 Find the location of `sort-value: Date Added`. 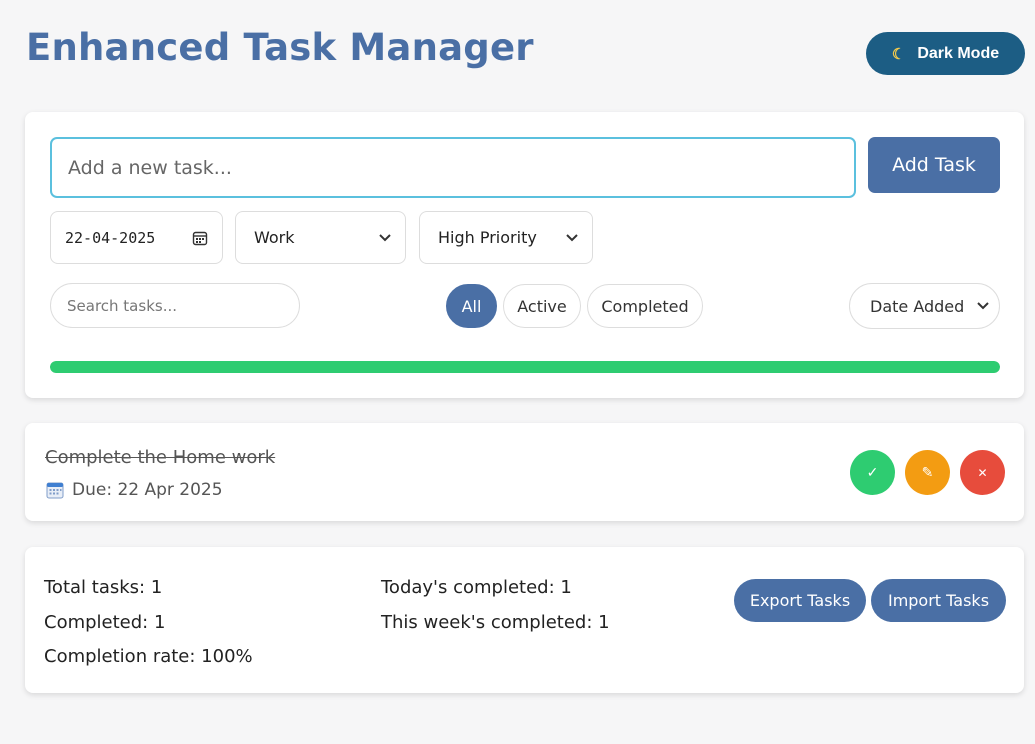

sort-value: Date Added is located at coordinates (917, 306).